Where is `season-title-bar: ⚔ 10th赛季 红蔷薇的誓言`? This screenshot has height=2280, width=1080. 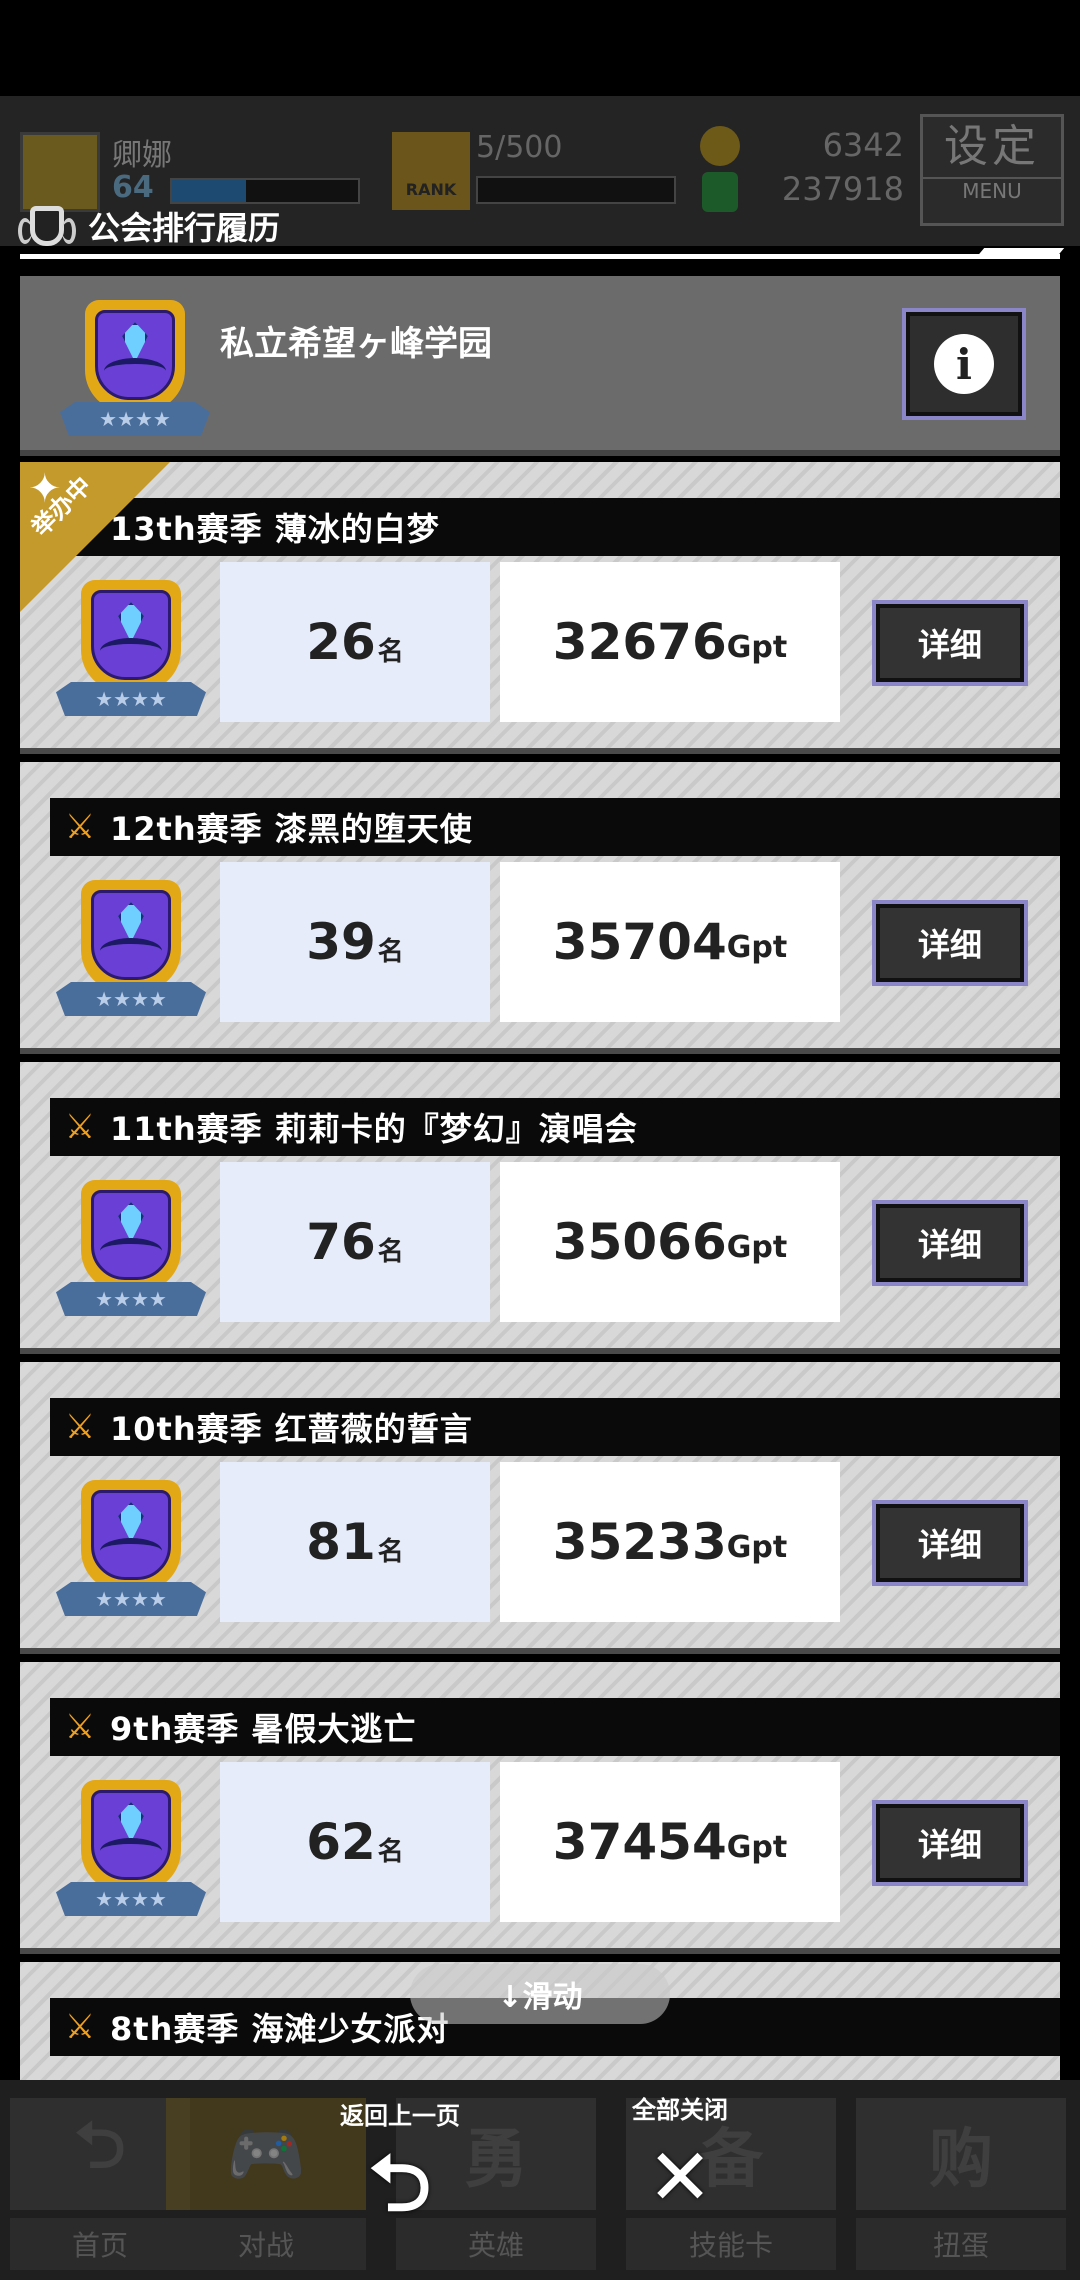 season-title-bar: ⚔ 10th赛季 红蔷薇的誓言 is located at coordinates (555, 1427).